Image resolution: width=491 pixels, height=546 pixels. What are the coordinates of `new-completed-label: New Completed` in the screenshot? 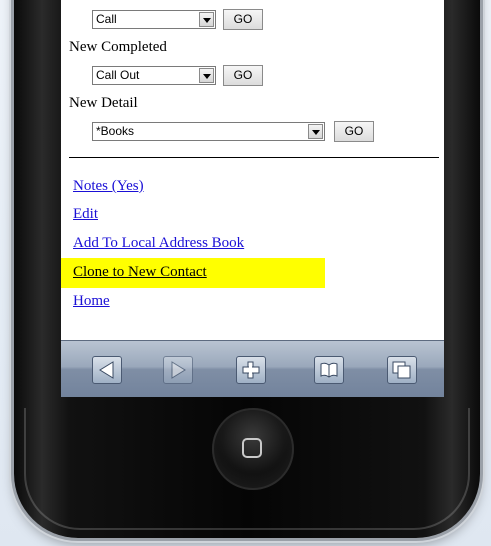 It's located at (118, 47).